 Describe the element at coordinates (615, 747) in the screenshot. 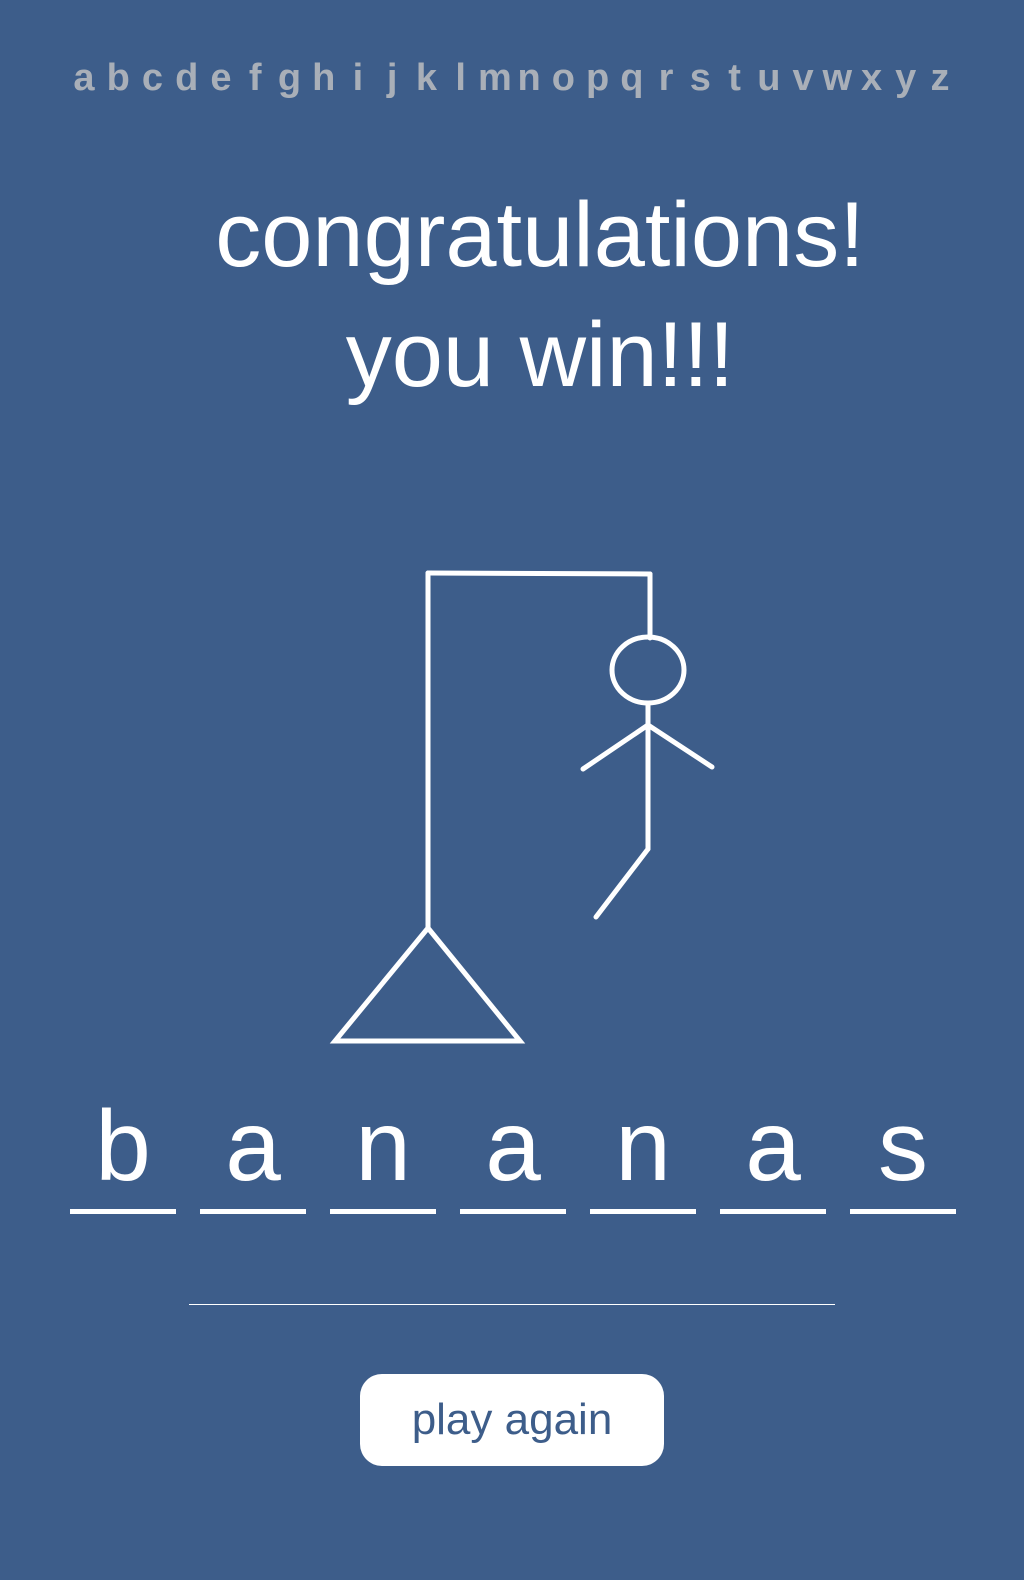

I see `figure-left-arm` at that location.